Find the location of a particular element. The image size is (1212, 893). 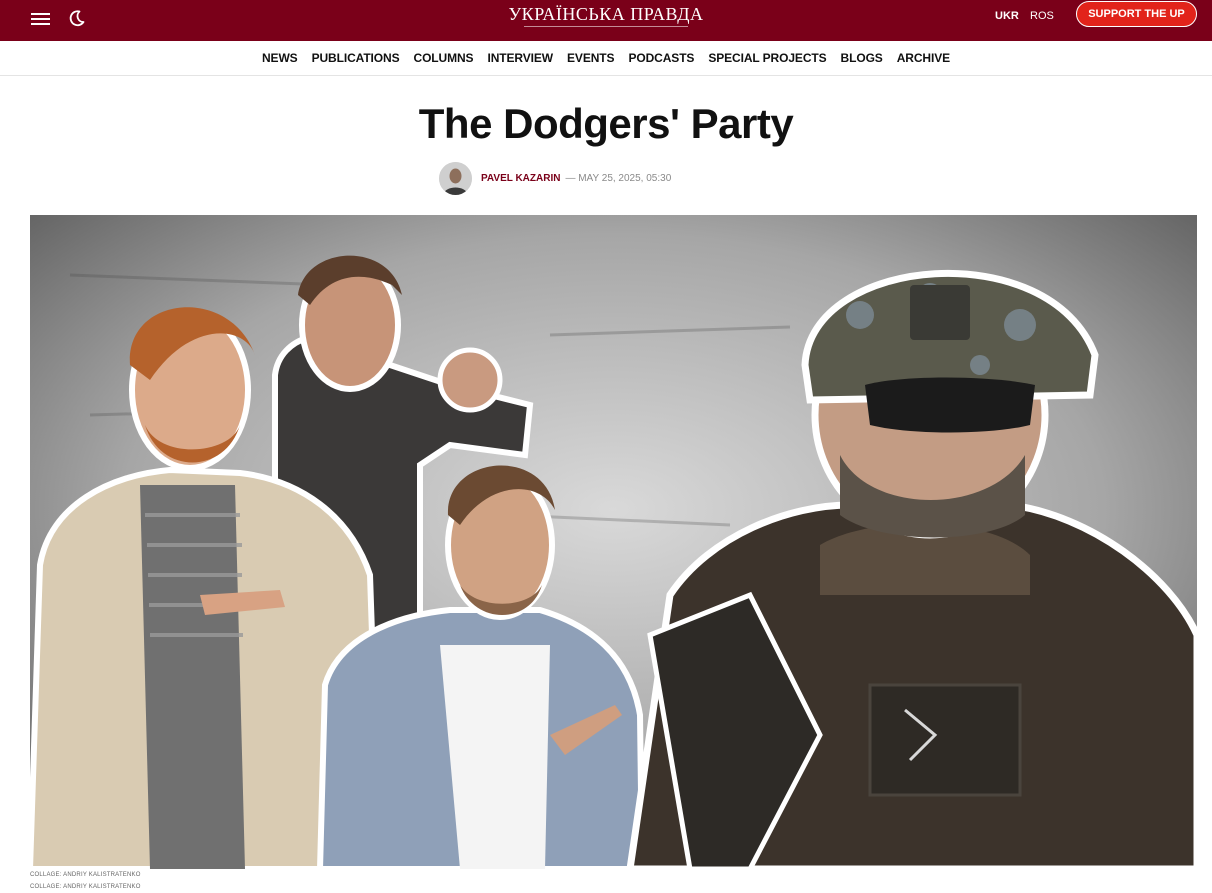

nav-item-blogs: BLOGS is located at coordinates (862, 58).